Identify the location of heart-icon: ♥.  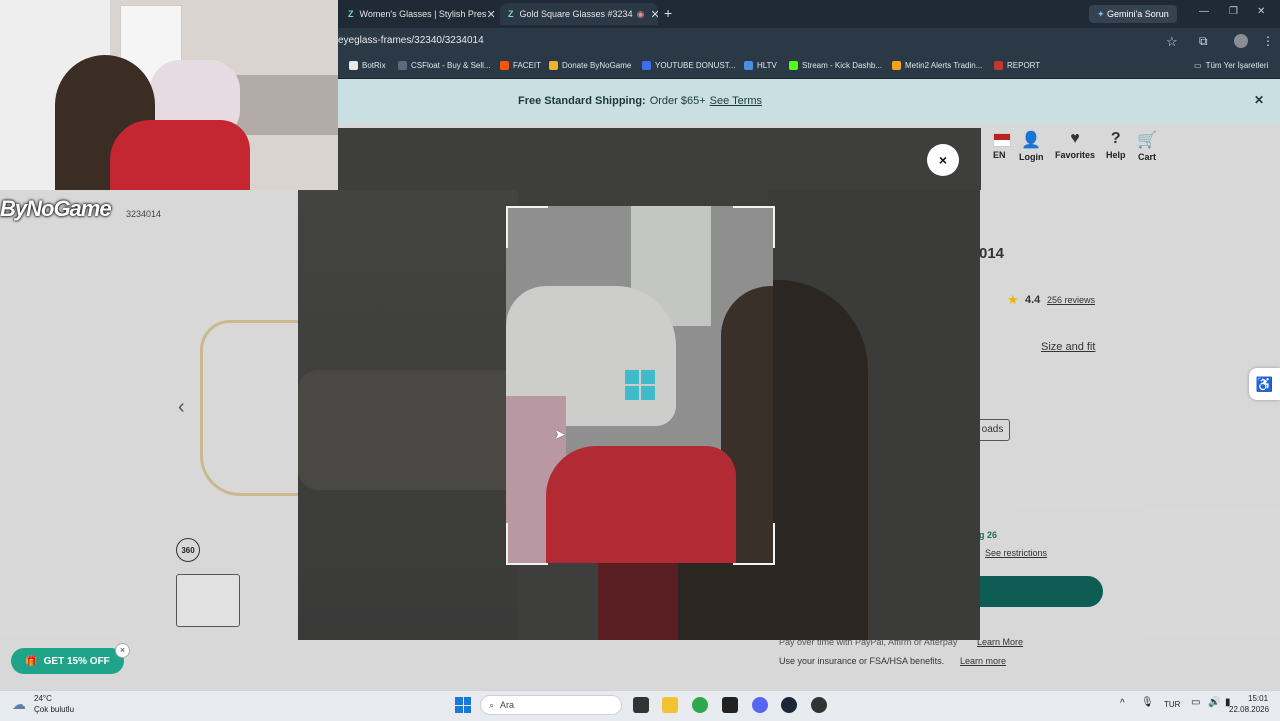
(1075, 138).